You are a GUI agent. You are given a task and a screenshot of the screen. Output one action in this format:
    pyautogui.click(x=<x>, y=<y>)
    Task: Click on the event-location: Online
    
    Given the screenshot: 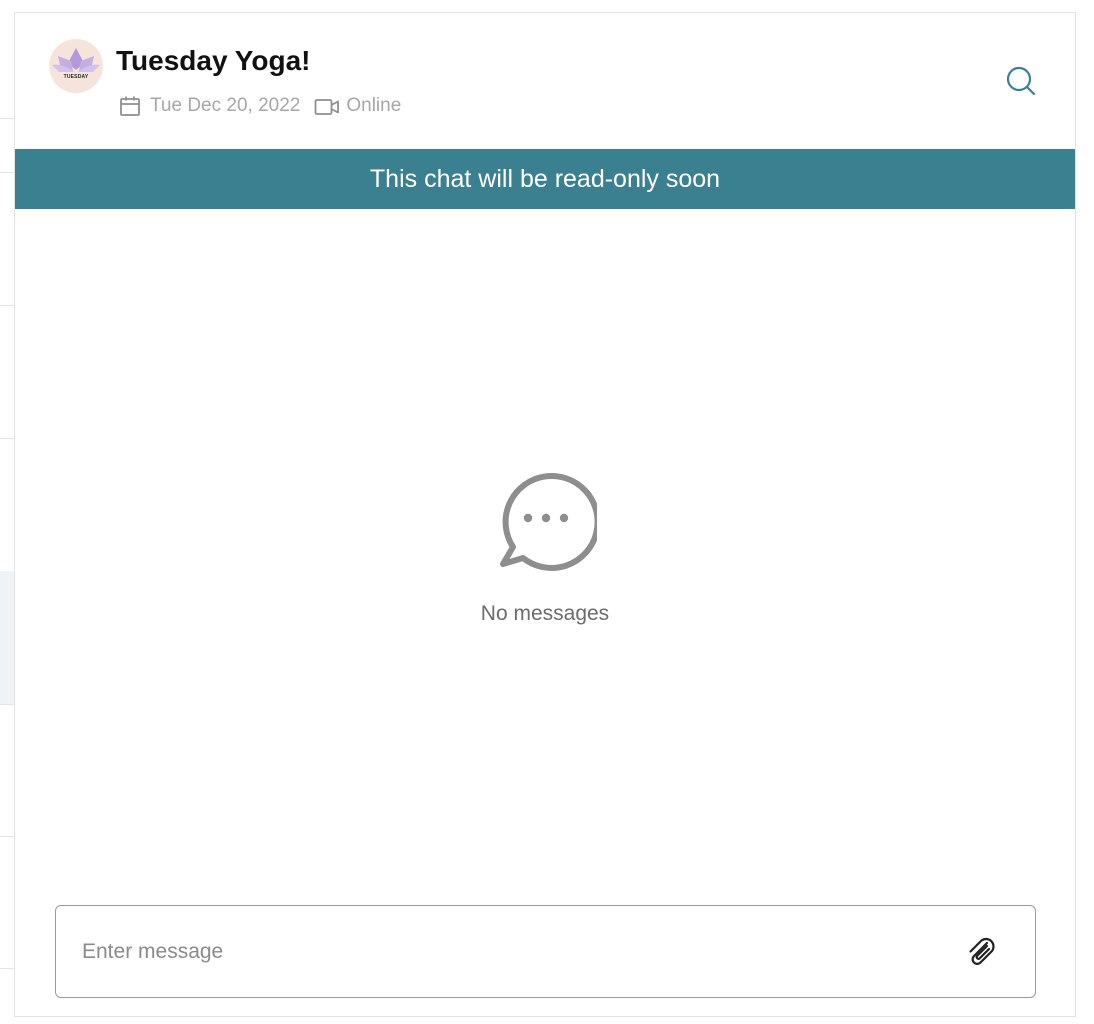 What is the action you would take?
    pyautogui.click(x=374, y=105)
    